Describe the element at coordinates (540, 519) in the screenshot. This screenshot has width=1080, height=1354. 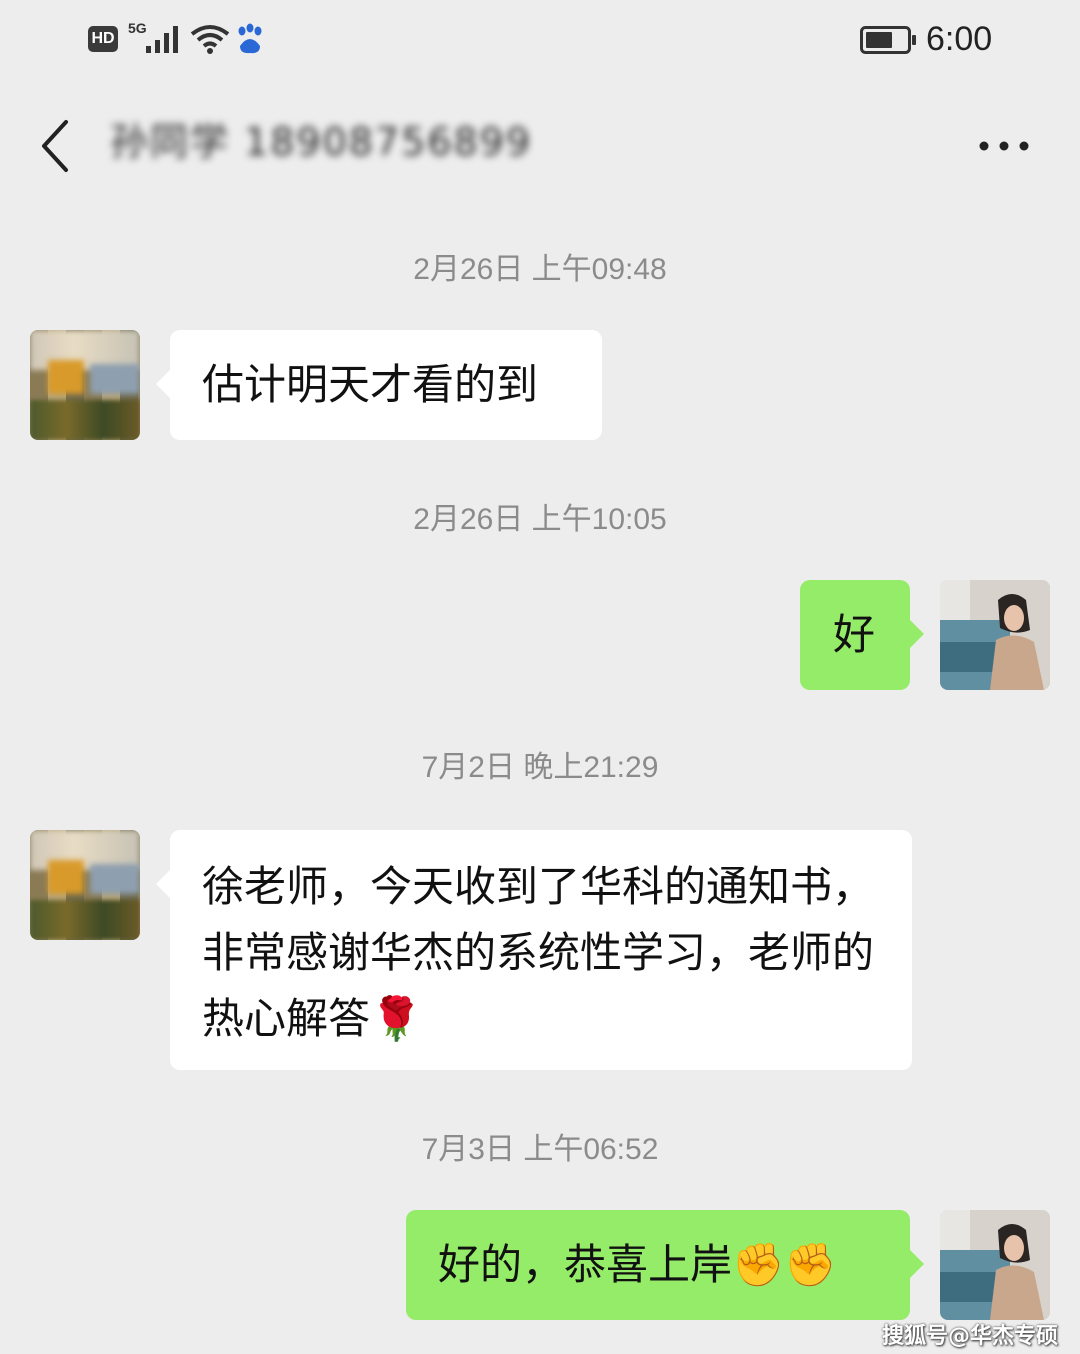
I see `message-timestamp: 2月26日 上午10:05` at that location.